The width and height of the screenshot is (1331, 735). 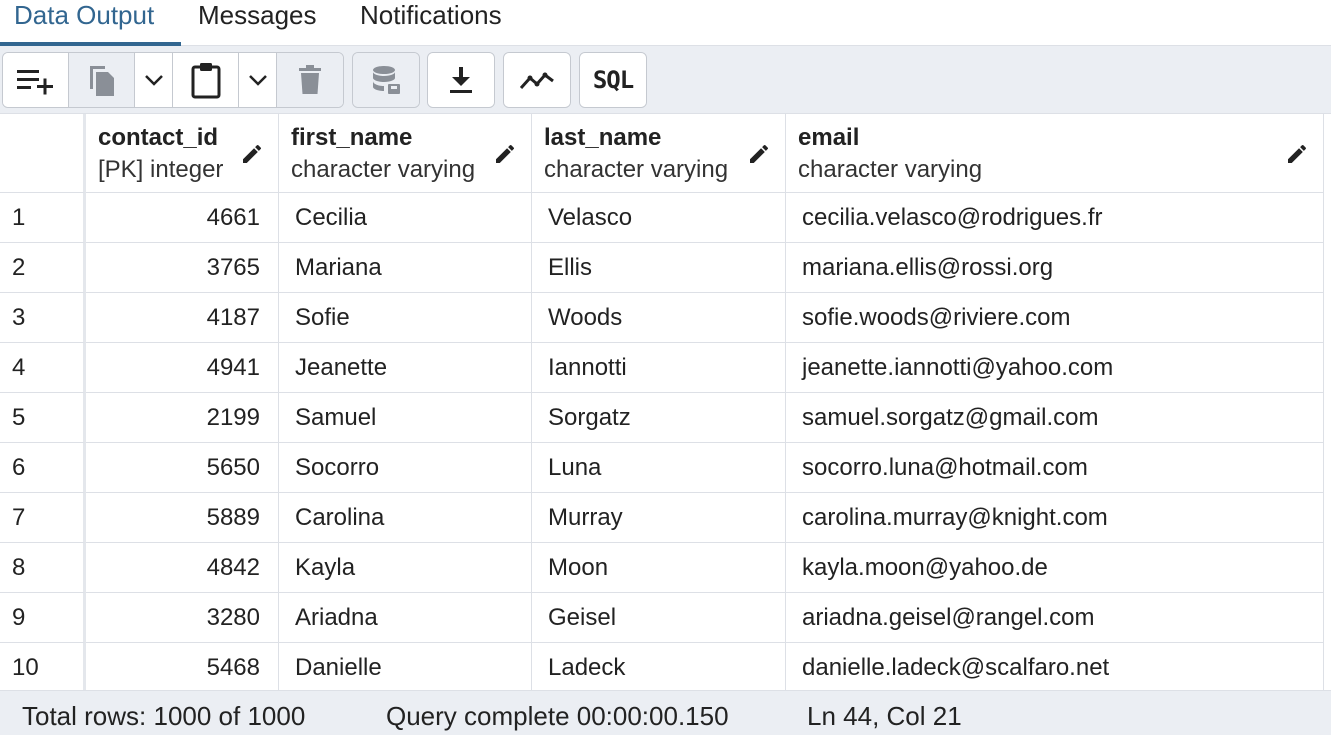 I want to click on cell-first-name: Carolina, so click(x=405, y=518).